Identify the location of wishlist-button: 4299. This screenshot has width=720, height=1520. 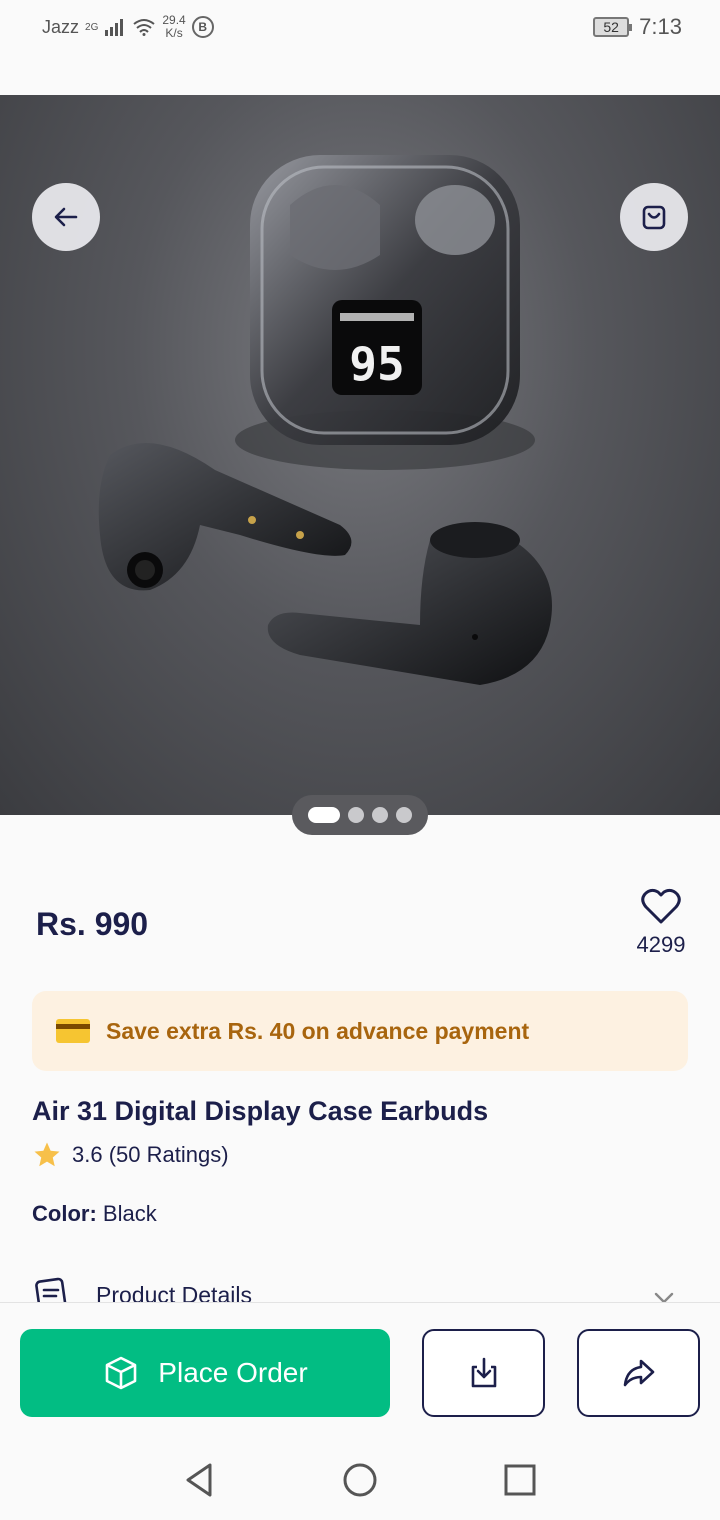
(661, 922).